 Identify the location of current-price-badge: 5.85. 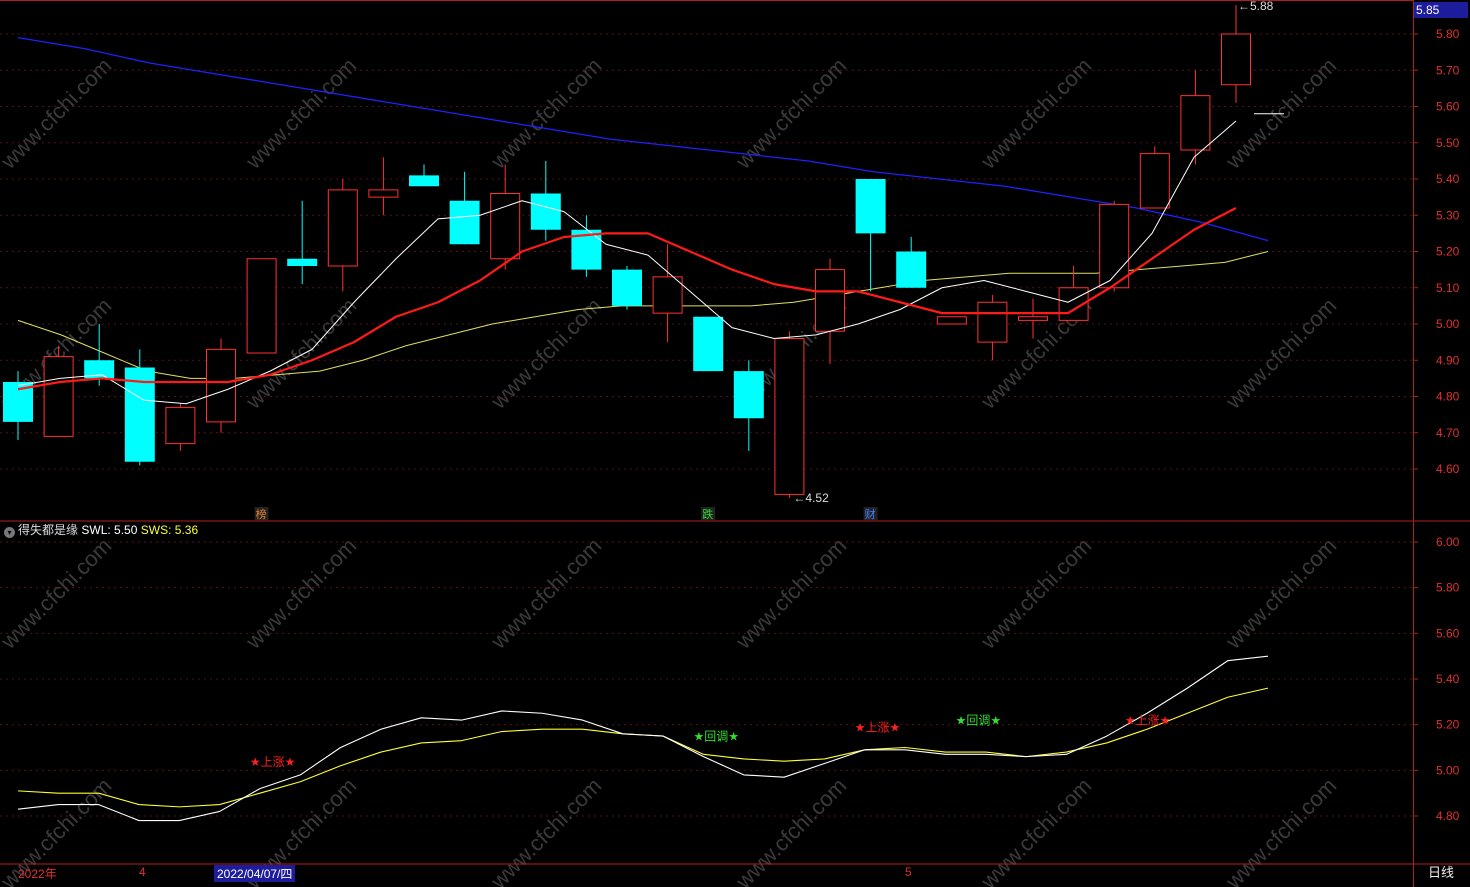
(1441, 10).